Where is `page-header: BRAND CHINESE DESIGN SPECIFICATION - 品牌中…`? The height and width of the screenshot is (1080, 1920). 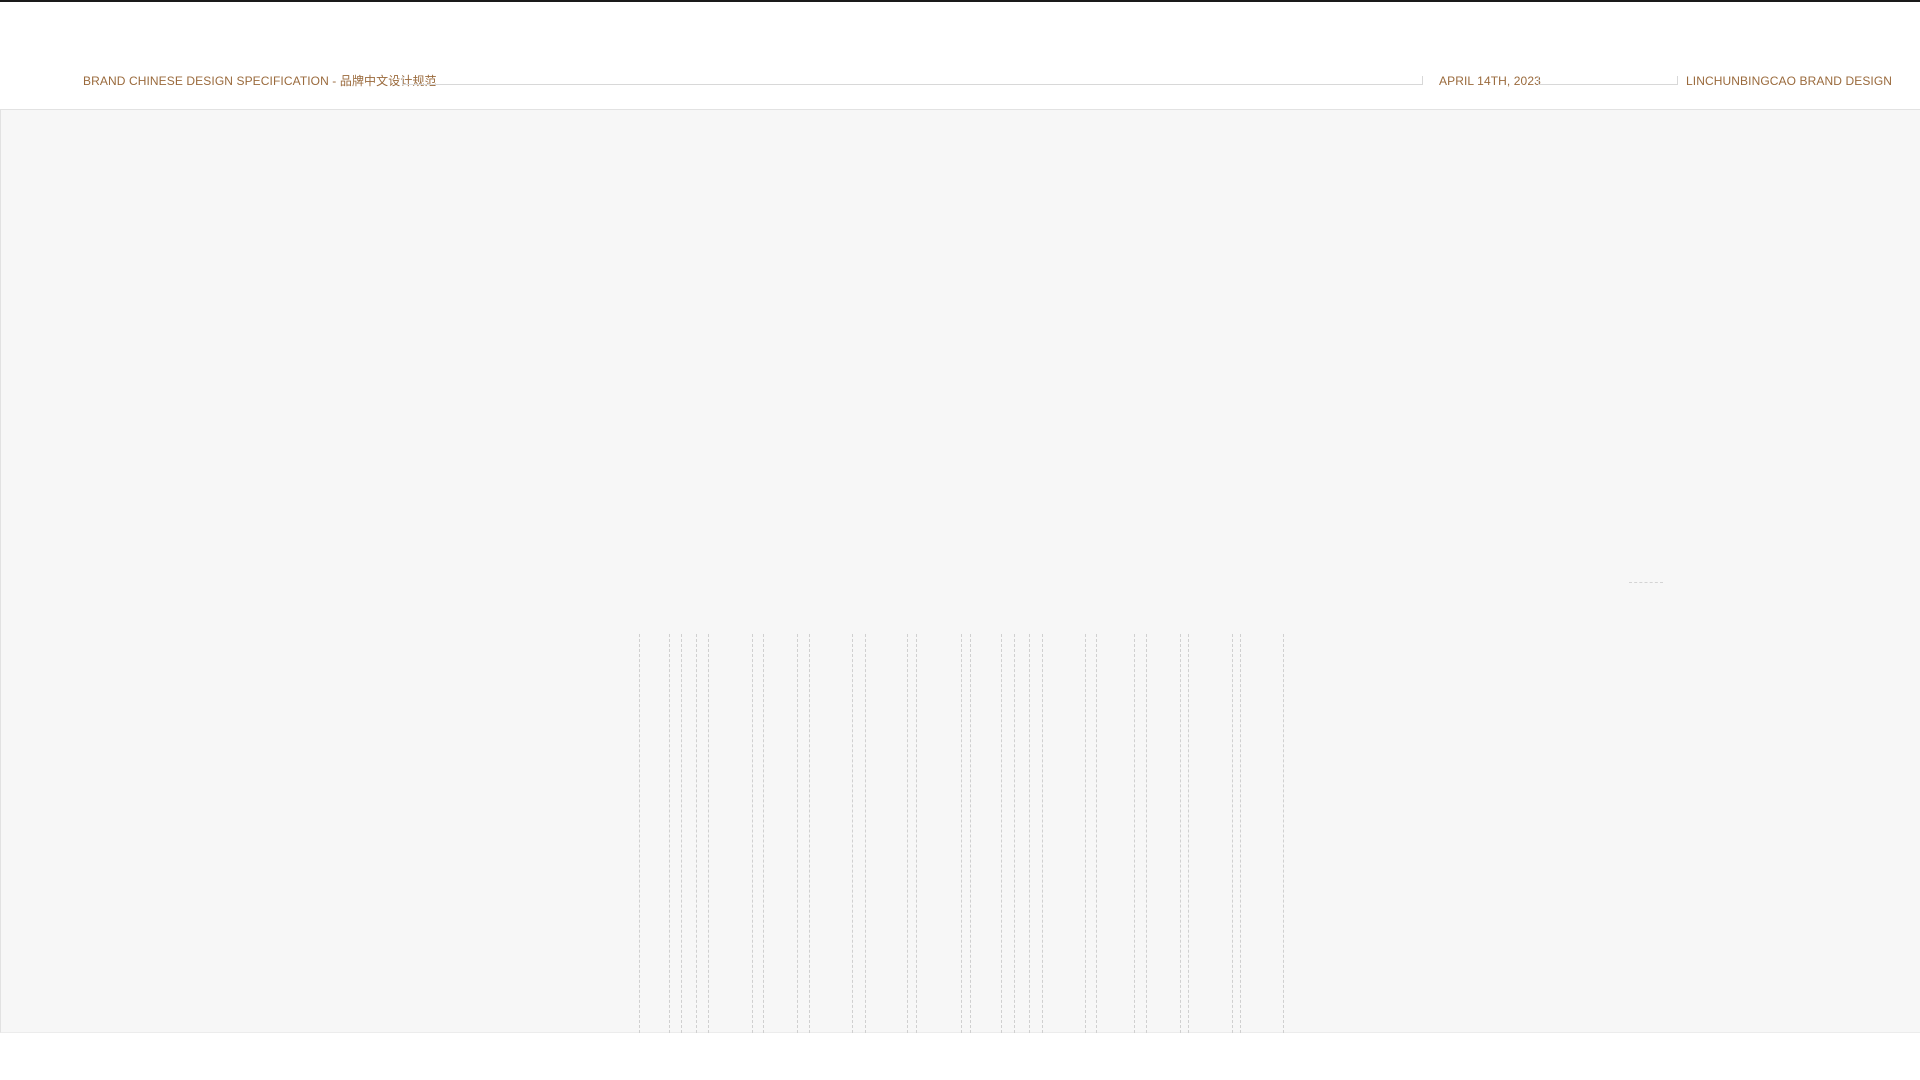 page-header: BRAND CHINESE DESIGN SPECIFICATION - 品牌中… is located at coordinates (960, 55).